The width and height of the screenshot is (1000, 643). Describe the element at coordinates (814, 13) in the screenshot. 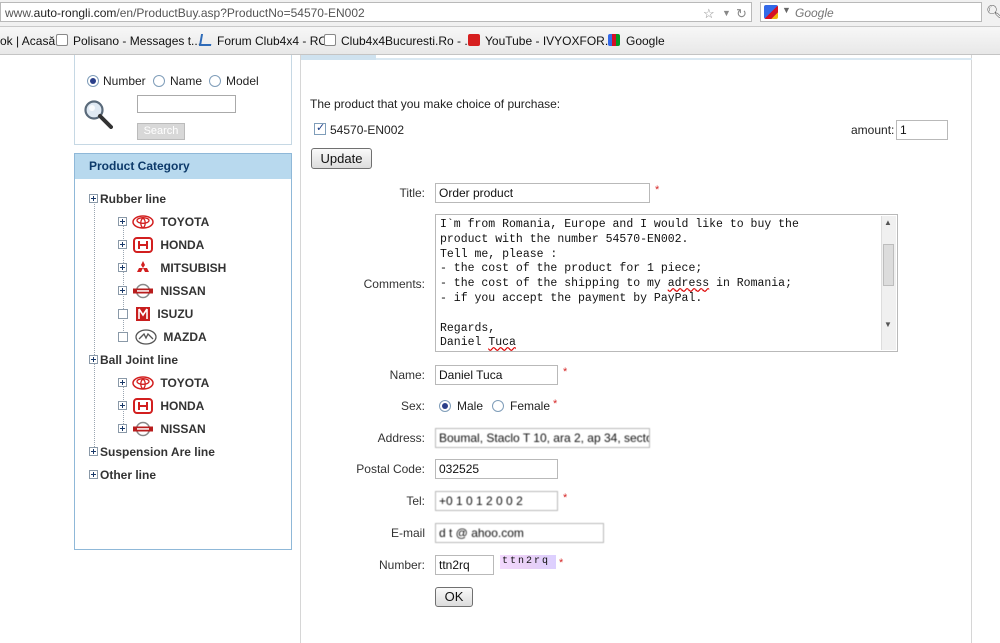

I see `search-engine-placeholder: Google` at that location.